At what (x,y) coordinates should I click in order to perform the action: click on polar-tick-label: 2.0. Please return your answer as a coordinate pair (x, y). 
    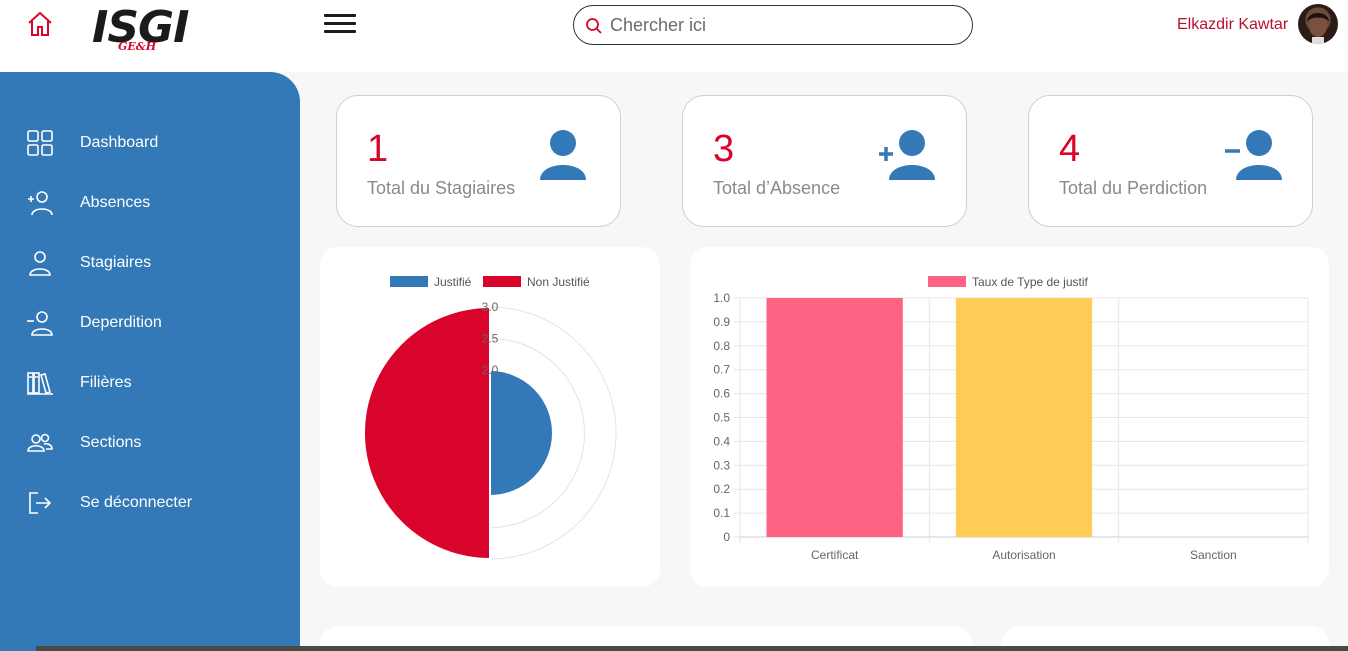
    Looking at the image, I should click on (490, 370).